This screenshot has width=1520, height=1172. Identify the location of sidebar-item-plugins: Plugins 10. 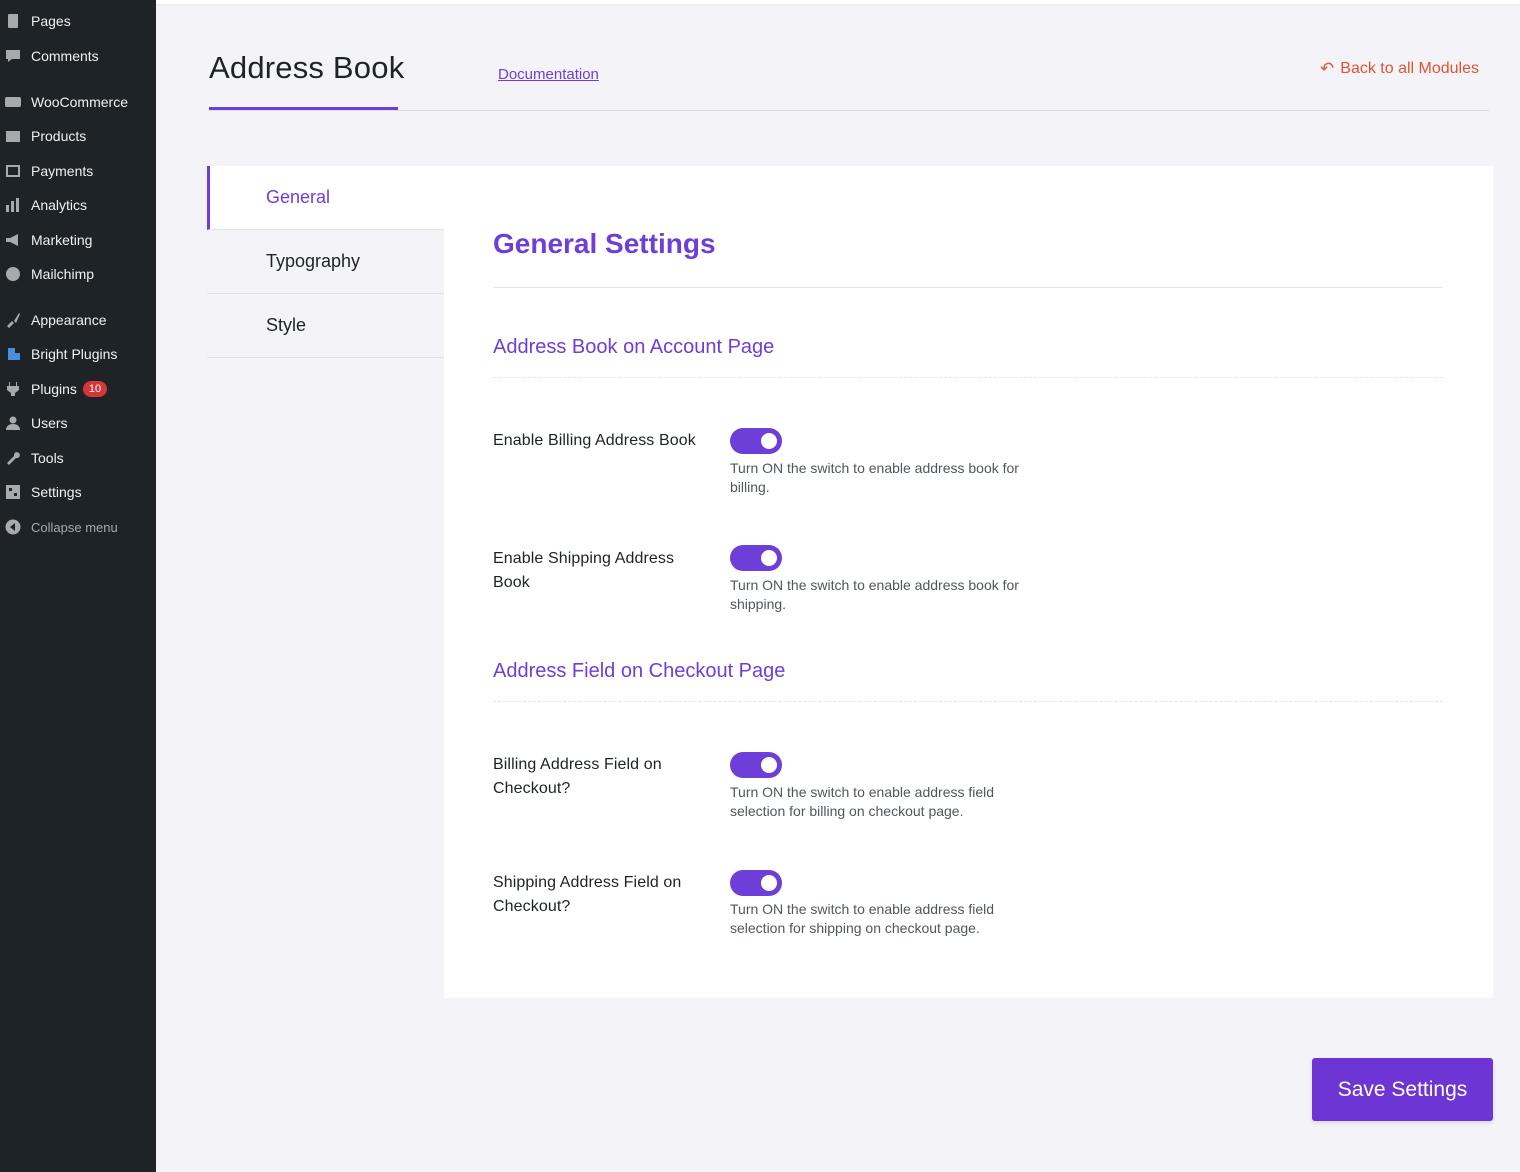
(78, 389).